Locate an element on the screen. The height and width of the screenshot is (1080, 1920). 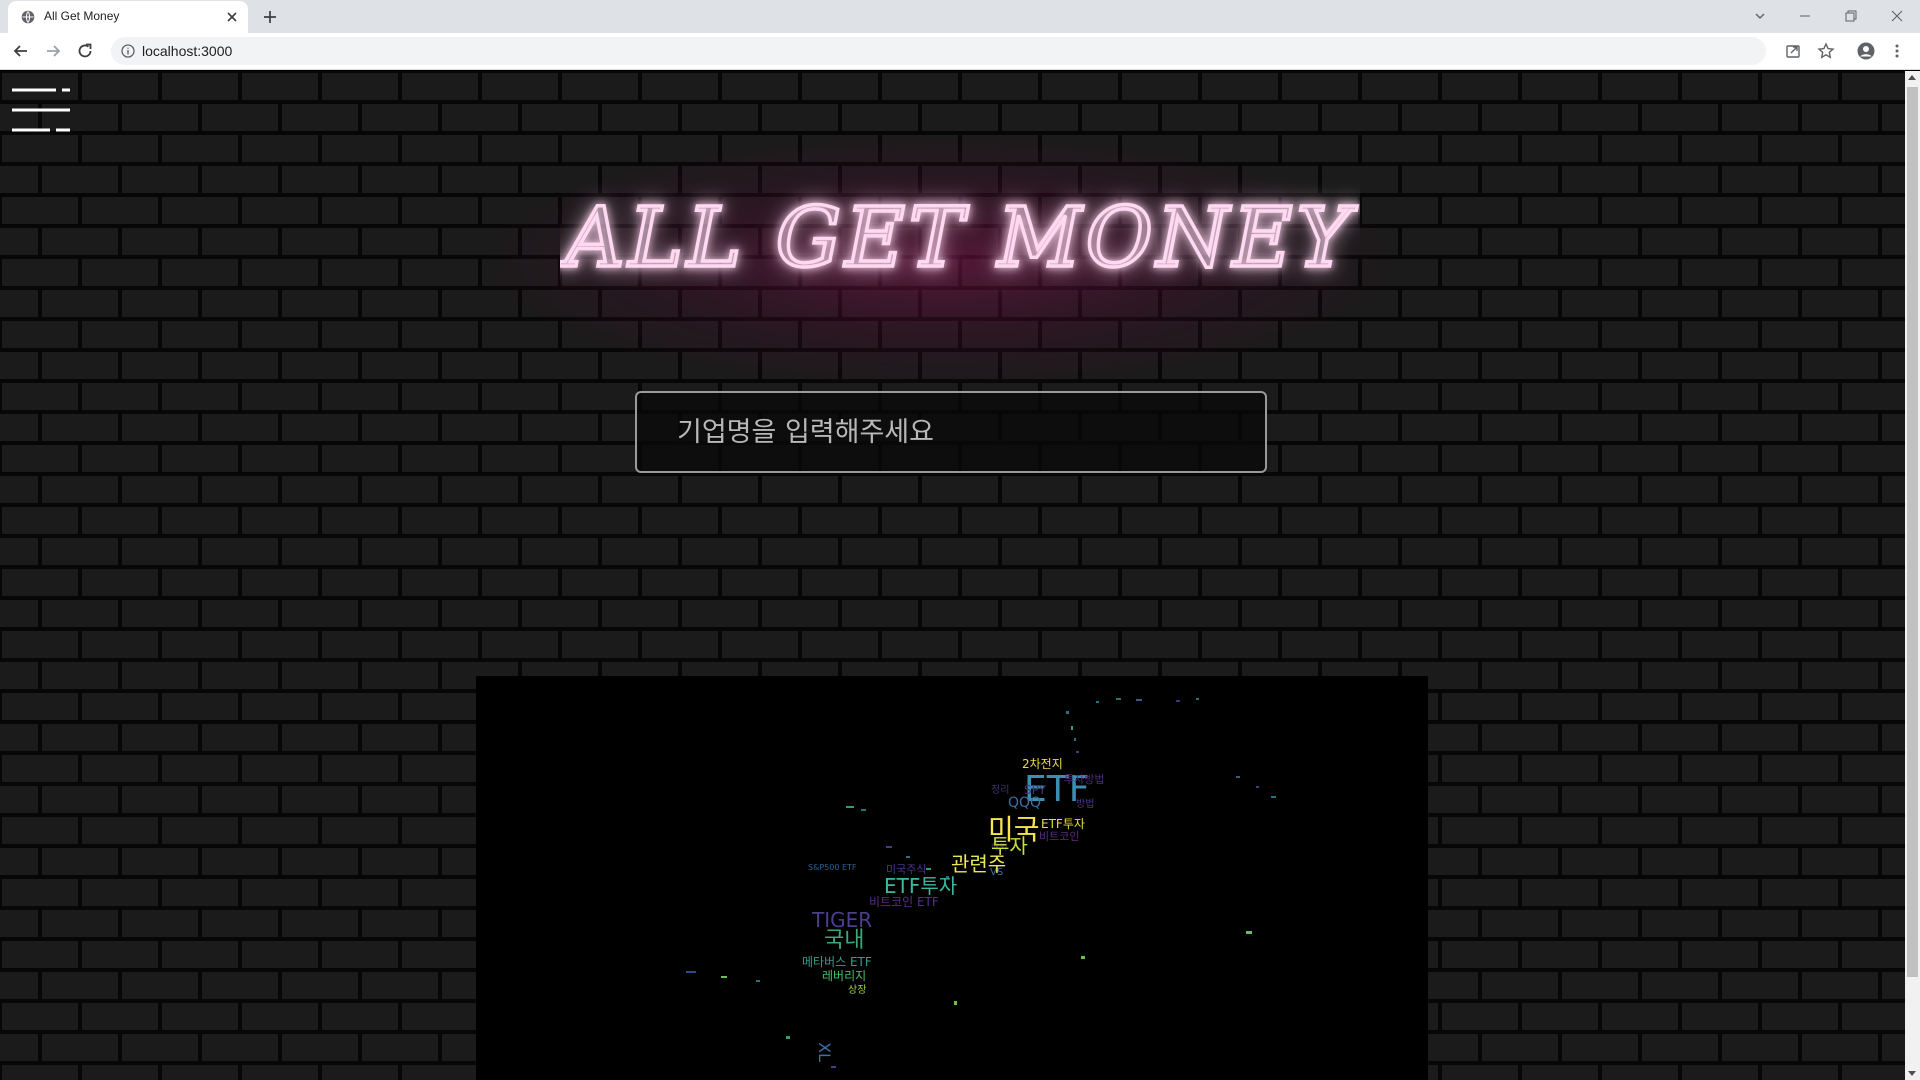
word-cloud-word: 메타버스 ETF is located at coordinates (837, 962).